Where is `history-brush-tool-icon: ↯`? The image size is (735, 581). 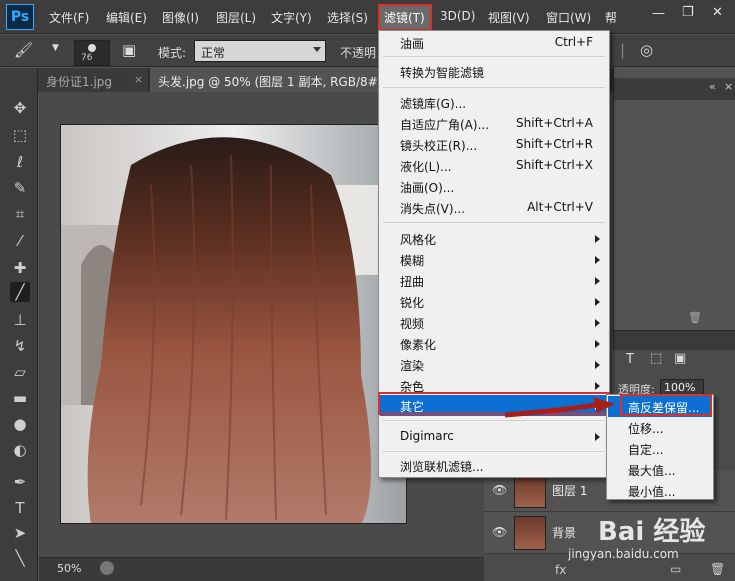
history-brush-tool-icon: ↯ is located at coordinates (20, 346).